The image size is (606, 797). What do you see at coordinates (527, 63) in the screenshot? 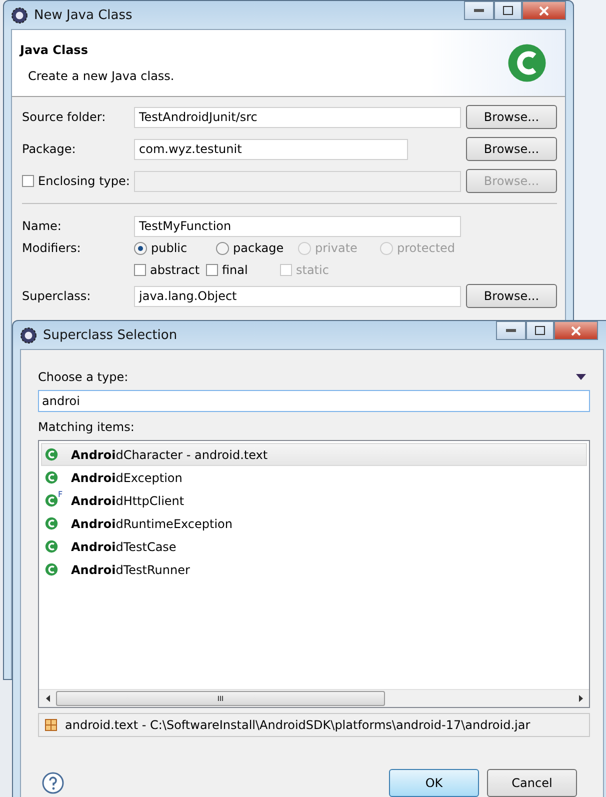
I see `class-logo-icon` at bounding box center [527, 63].